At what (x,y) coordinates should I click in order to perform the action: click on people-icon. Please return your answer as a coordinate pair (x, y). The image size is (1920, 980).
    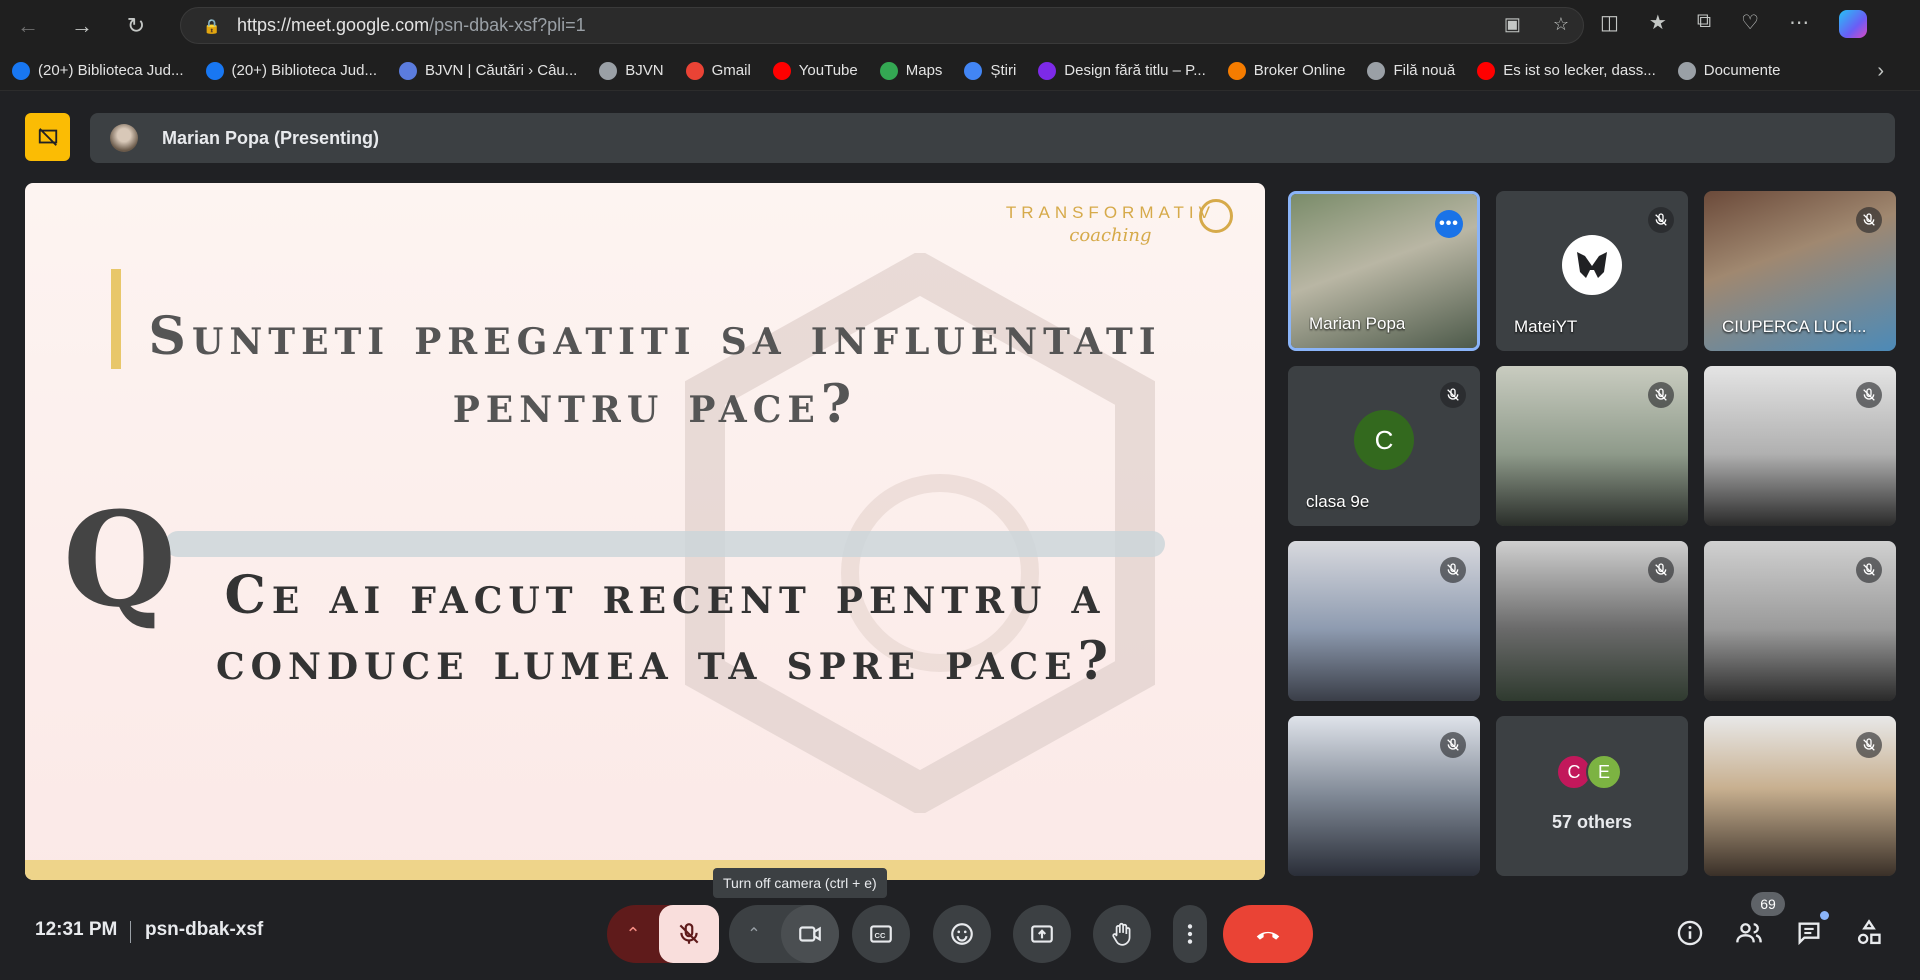
    Looking at the image, I should click on (1749, 933).